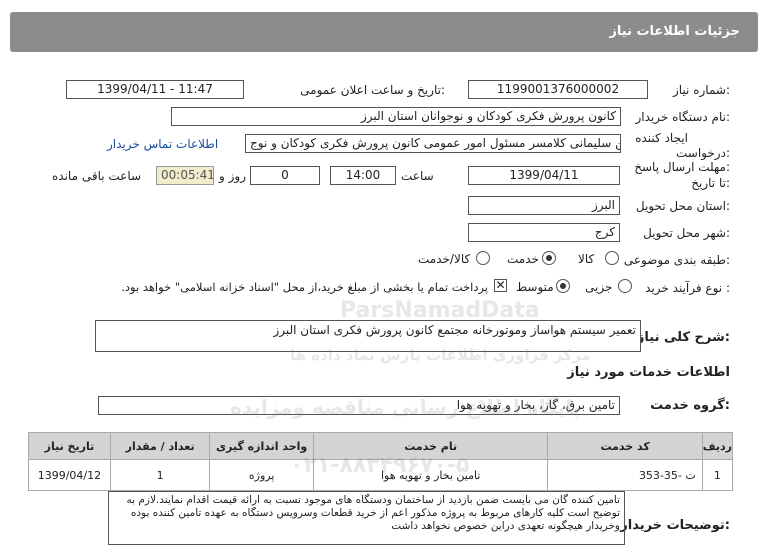  Describe the element at coordinates (599, 287) in the screenshot. I see `process-minor-label: جزیی` at that location.